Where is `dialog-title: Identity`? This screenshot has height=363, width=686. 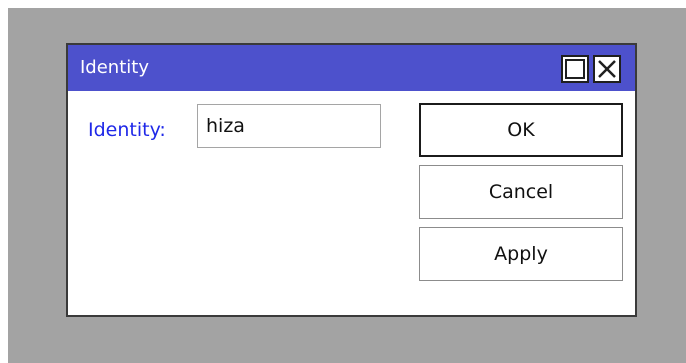 dialog-title: Identity is located at coordinates (114, 67).